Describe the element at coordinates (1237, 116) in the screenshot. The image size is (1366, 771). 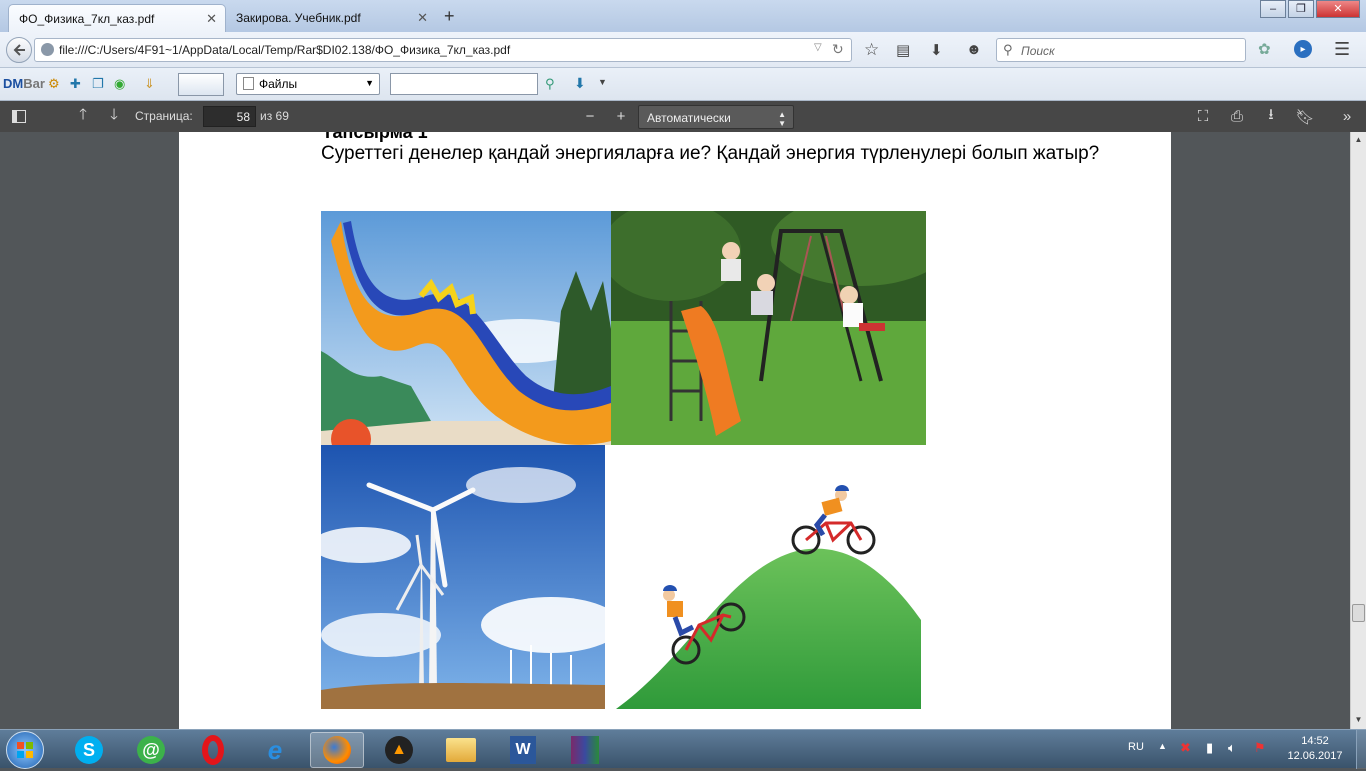
I see `print-icon: ⎙` at that location.